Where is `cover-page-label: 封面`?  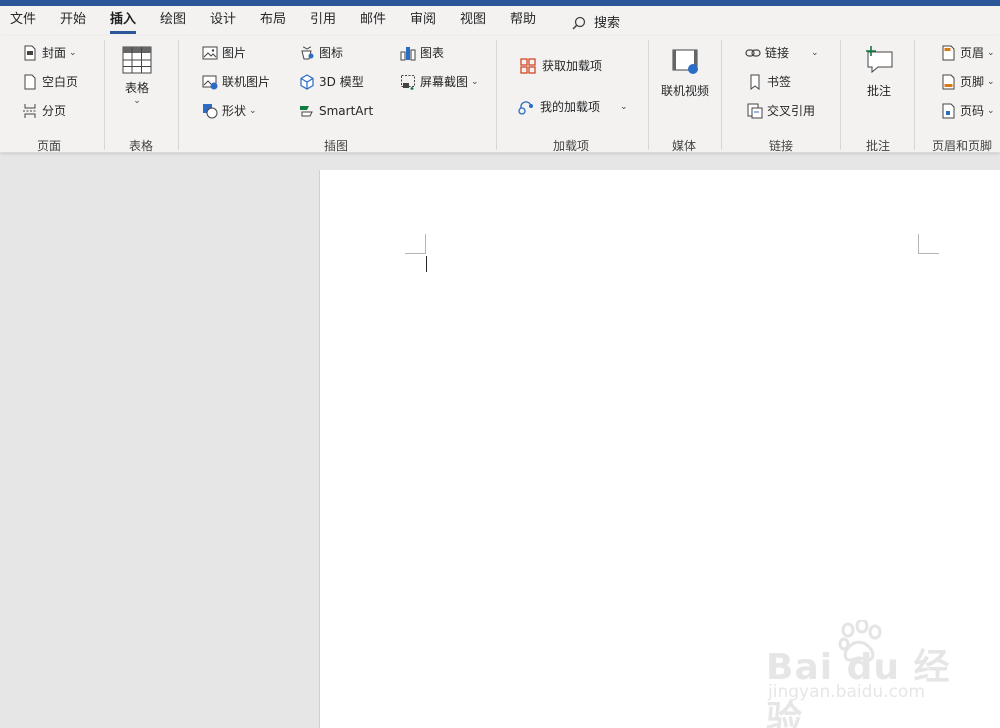 cover-page-label: 封面 is located at coordinates (54, 53).